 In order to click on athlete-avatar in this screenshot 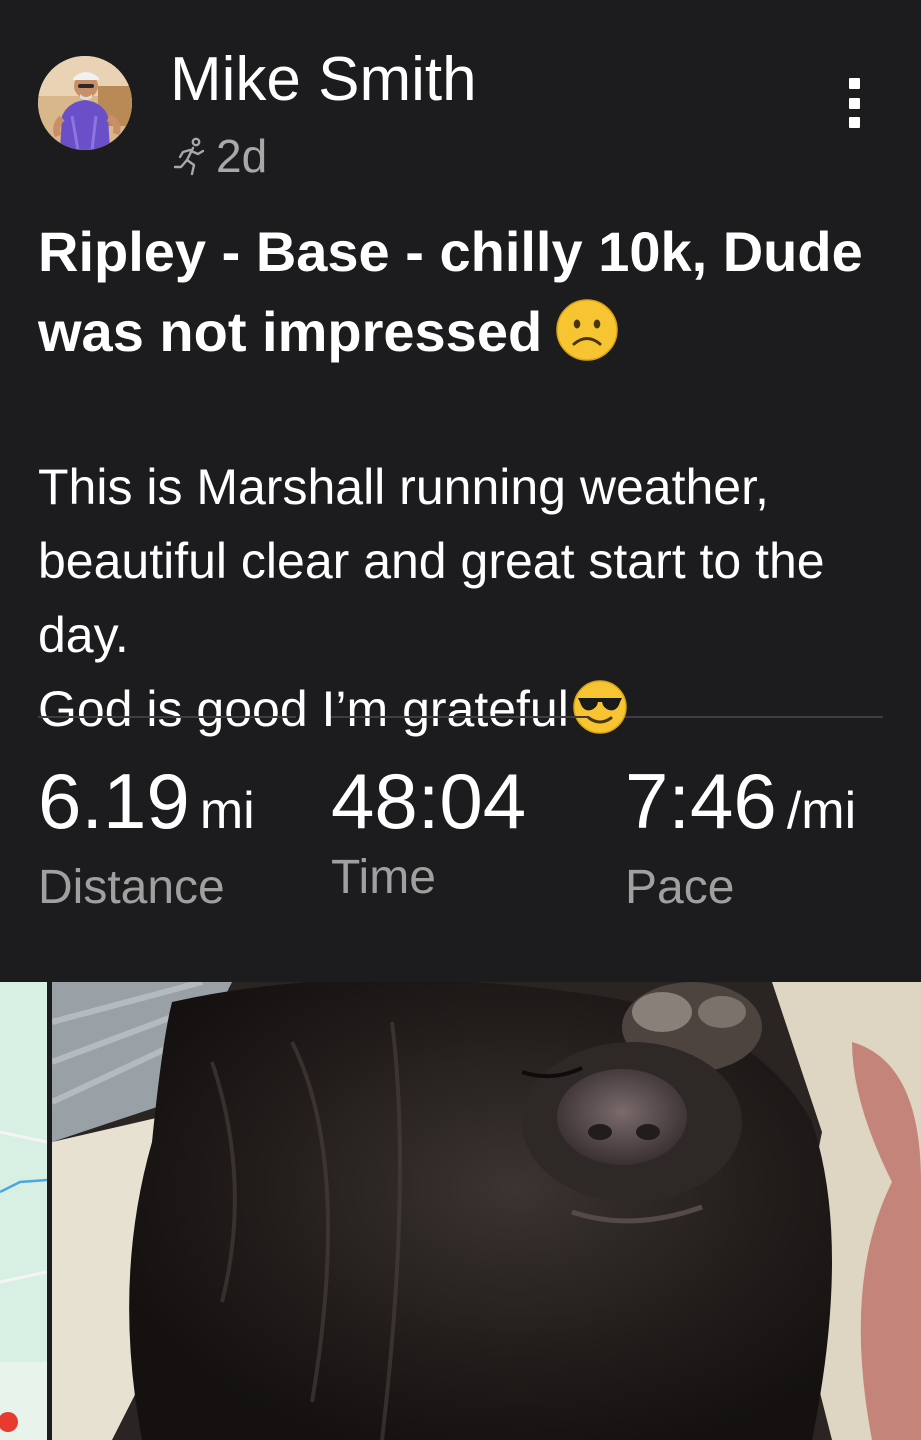, I will do `click(85, 103)`.